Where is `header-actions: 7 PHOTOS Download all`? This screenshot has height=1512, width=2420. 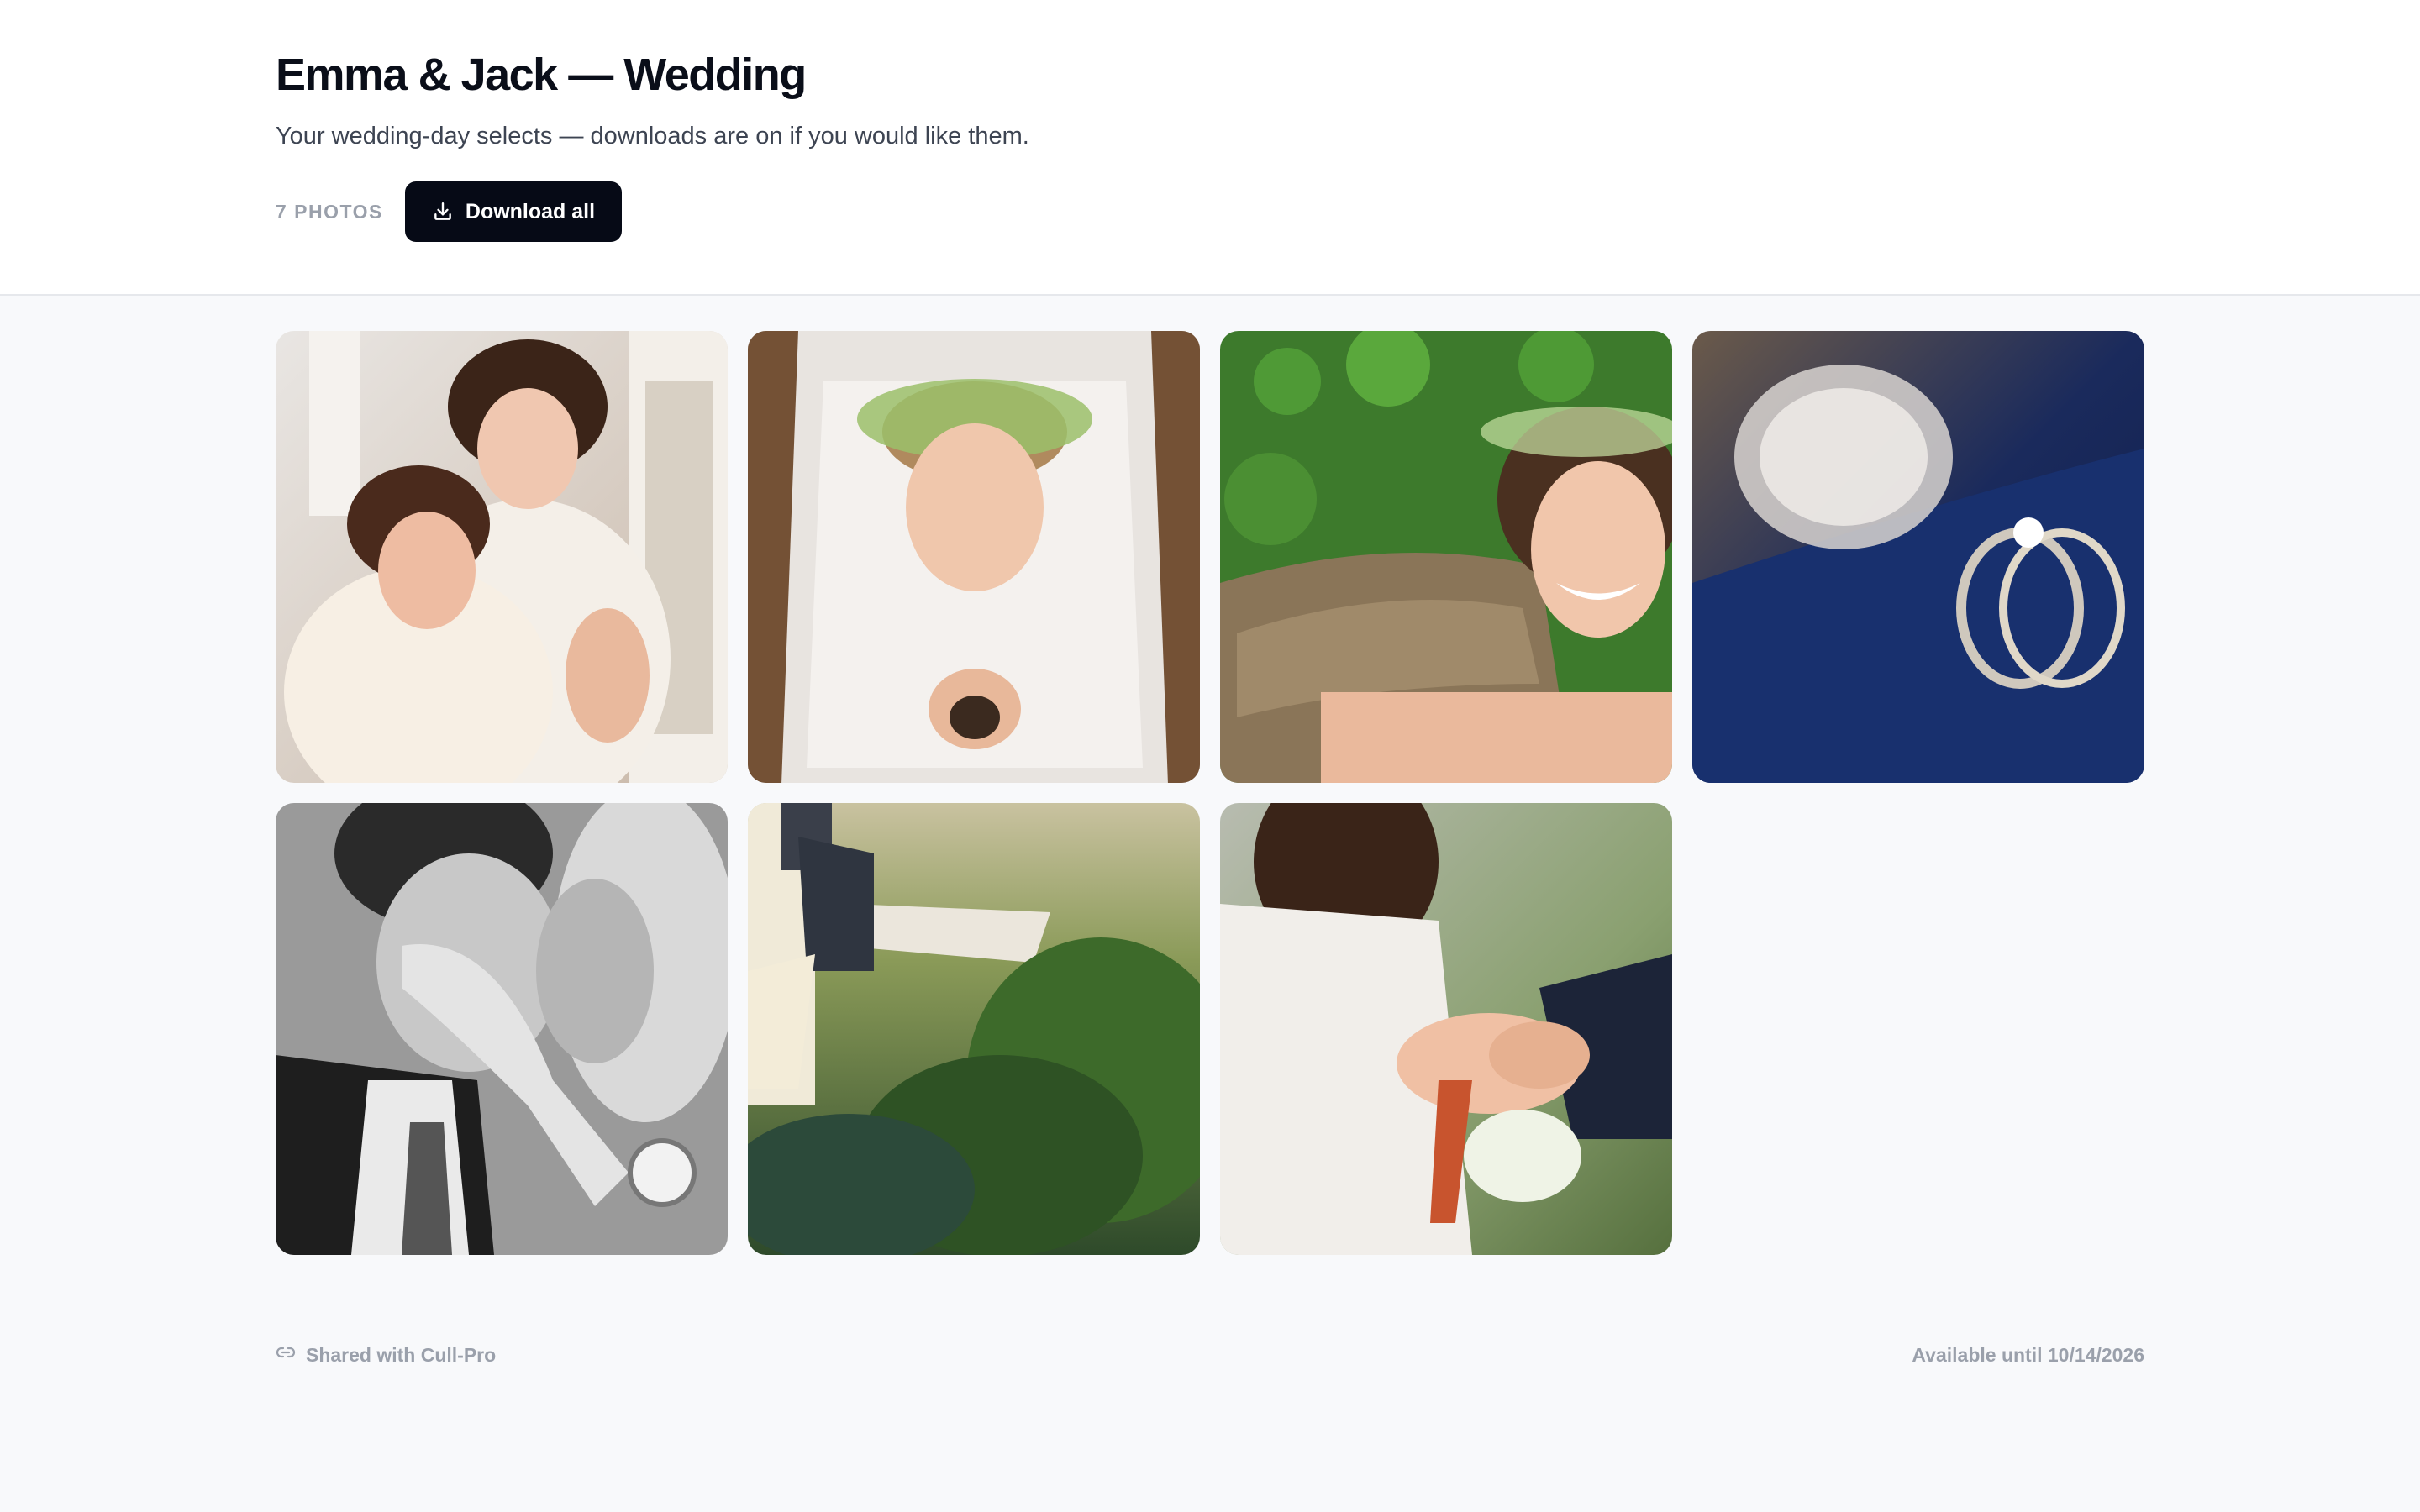 header-actions: 7 PHOTOS Download all is located at coordinates (450, 211).